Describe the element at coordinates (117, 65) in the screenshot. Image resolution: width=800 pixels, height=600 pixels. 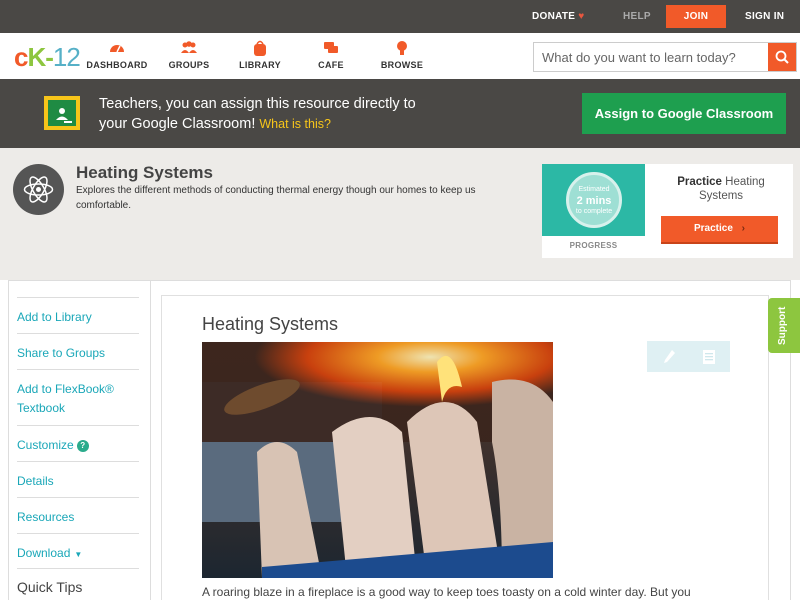
I see `nav-dashboard-label: DASHBOARD` at that location.